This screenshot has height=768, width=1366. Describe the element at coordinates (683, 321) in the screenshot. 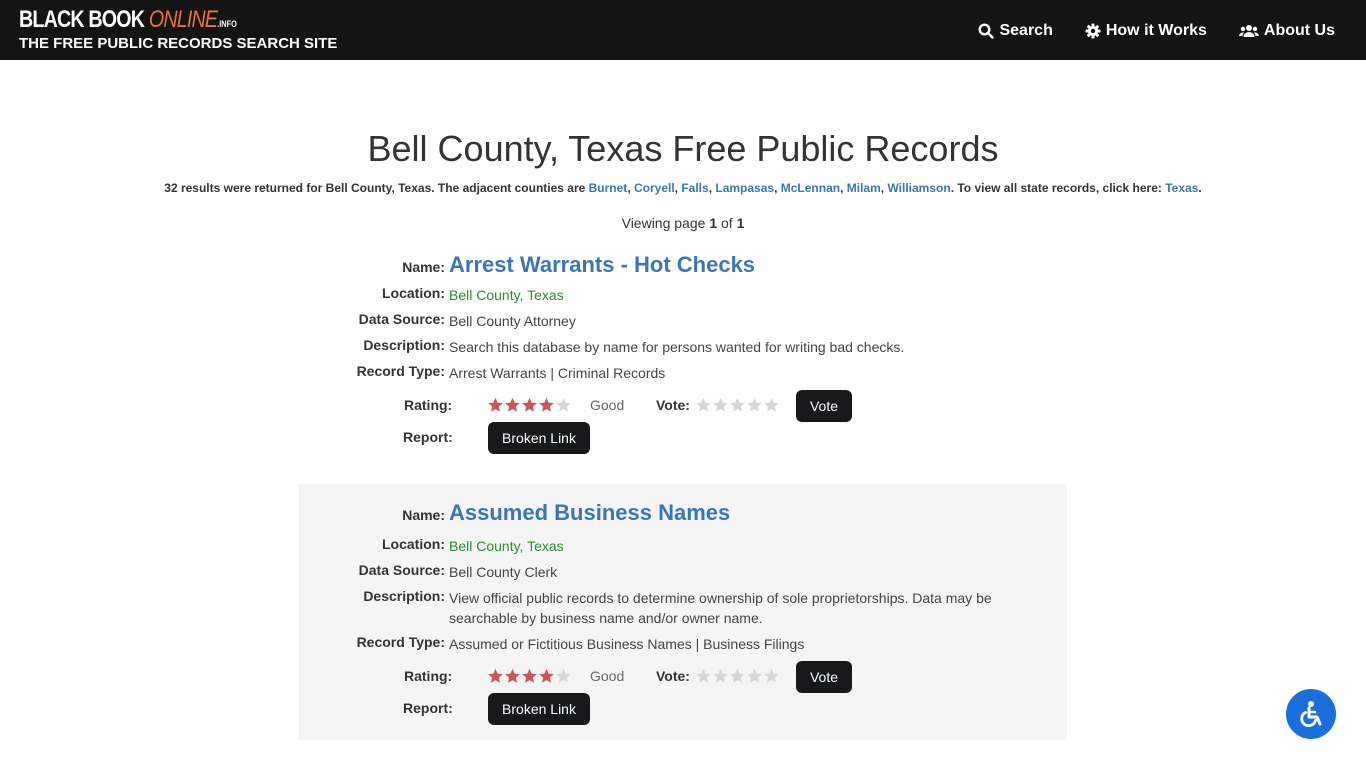

I see `record-source-row: Data Source: Bell County Attorney` at that location.